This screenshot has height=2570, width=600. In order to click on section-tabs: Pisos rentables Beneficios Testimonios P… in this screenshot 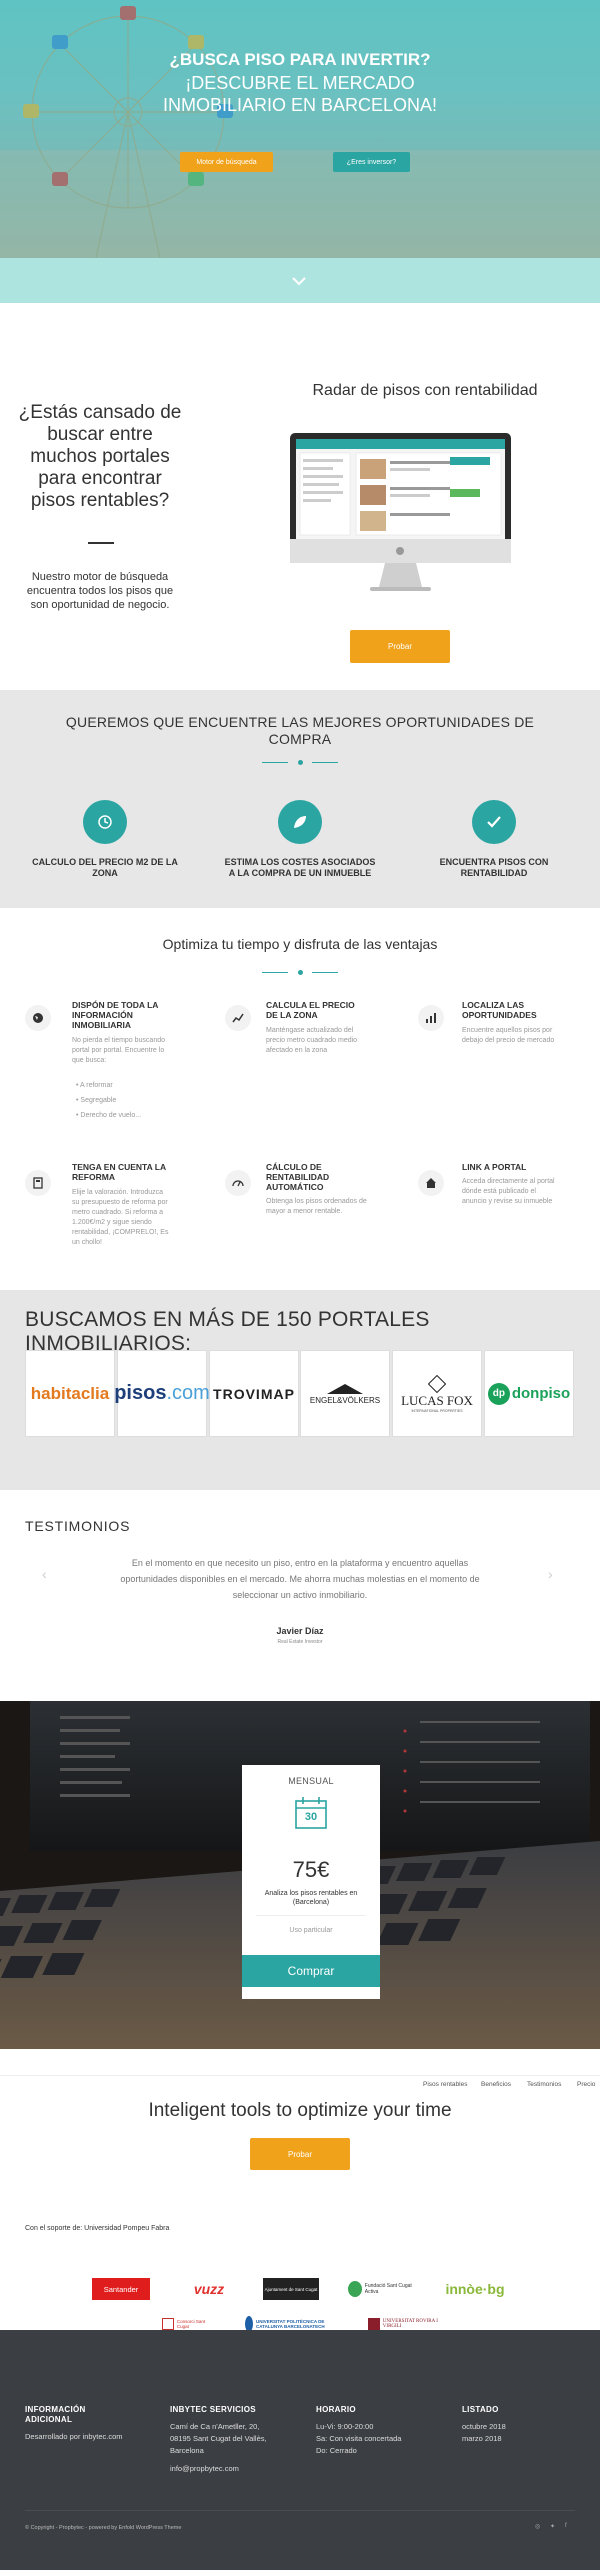, I will do `click(300, 2084)`.